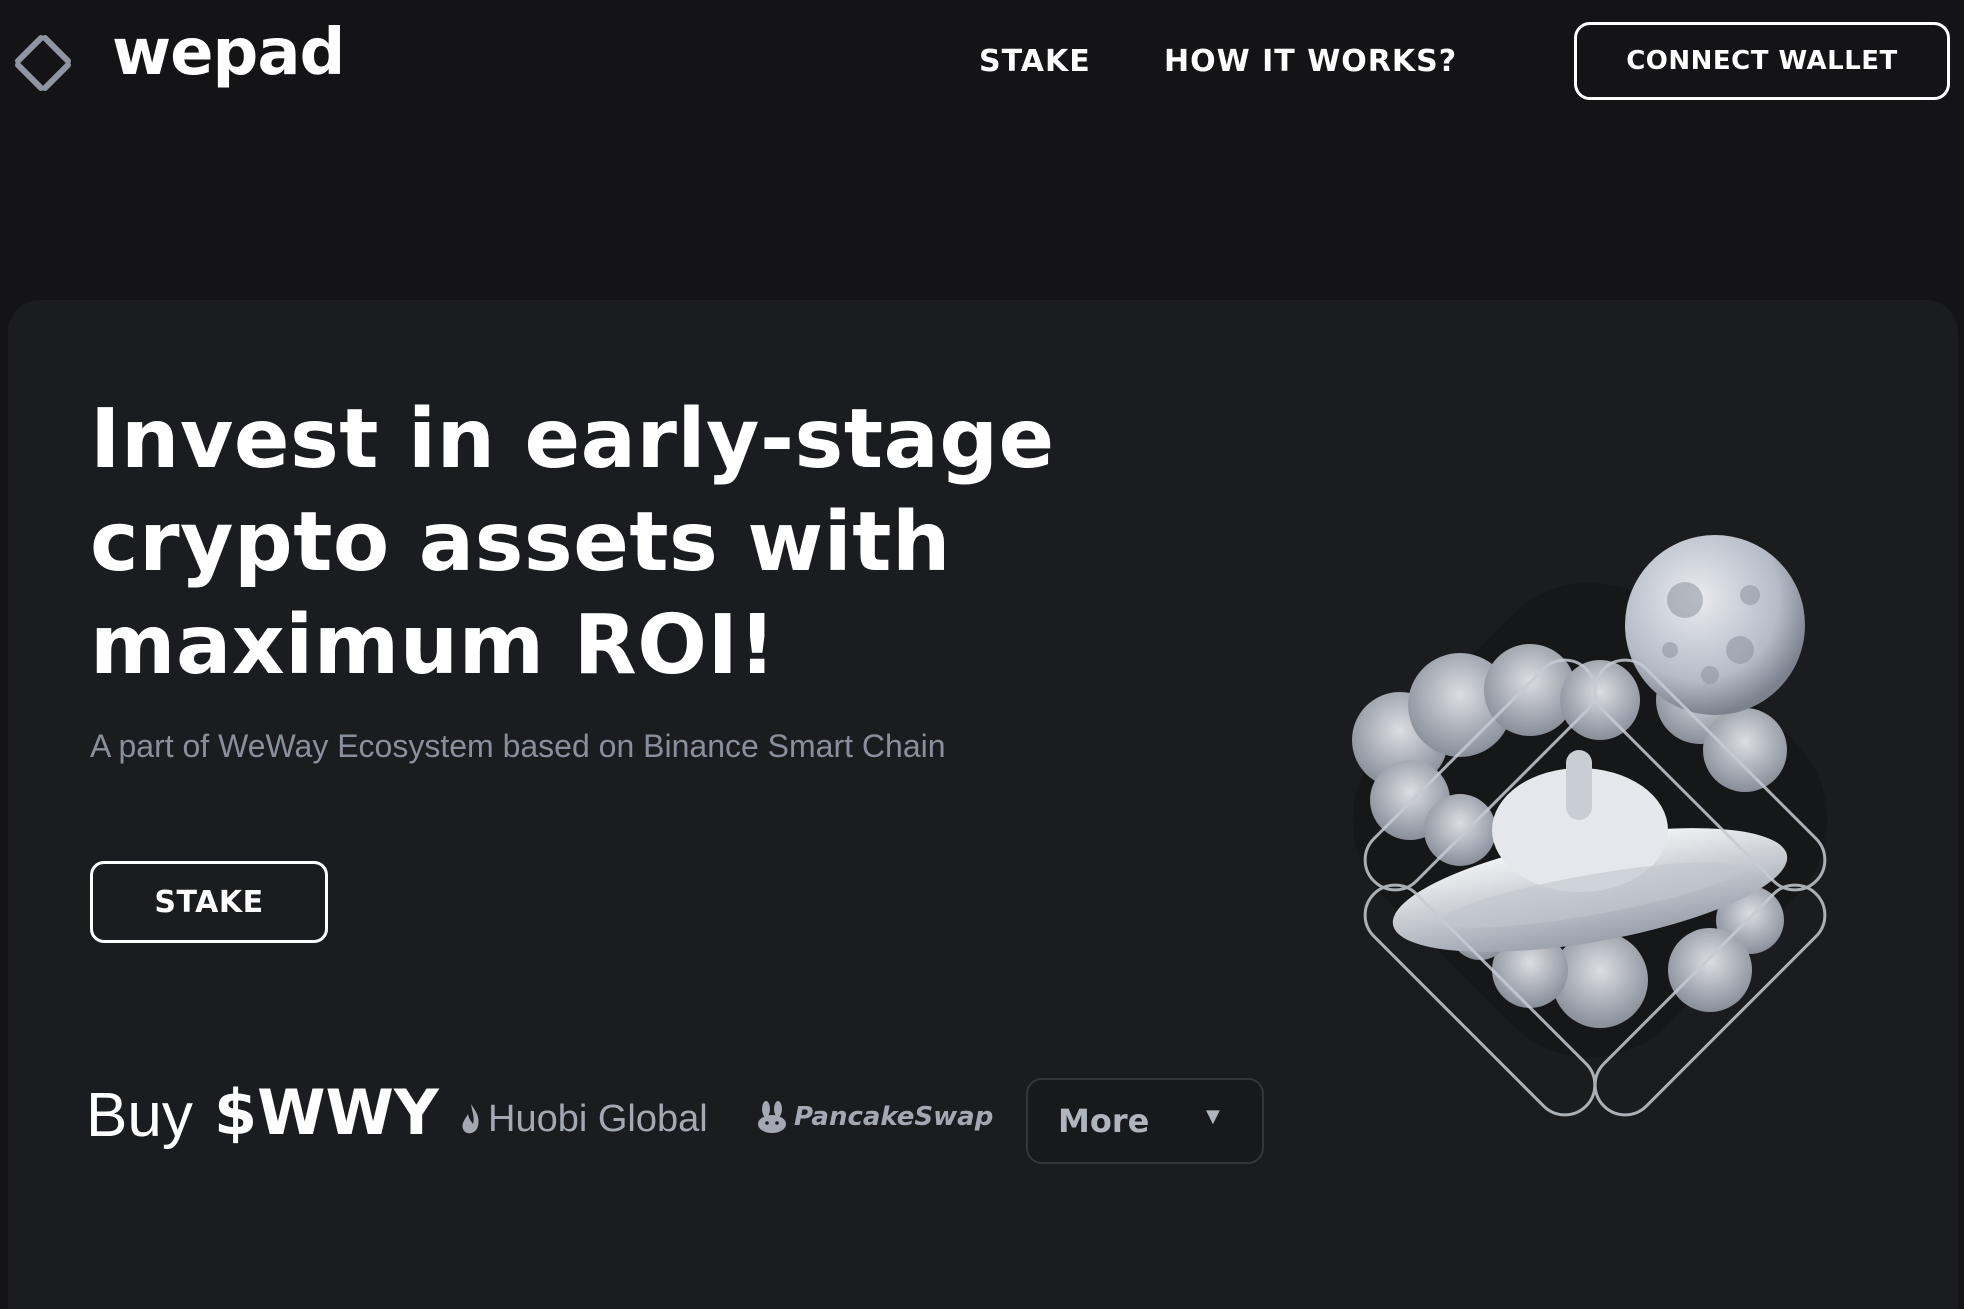 Image resolution: width=1964 pixels, height=1309 pixels. Describe the element at coordinates (433, 645) in the screenshot. I see `headline-line: maximum ROI!` at that location.